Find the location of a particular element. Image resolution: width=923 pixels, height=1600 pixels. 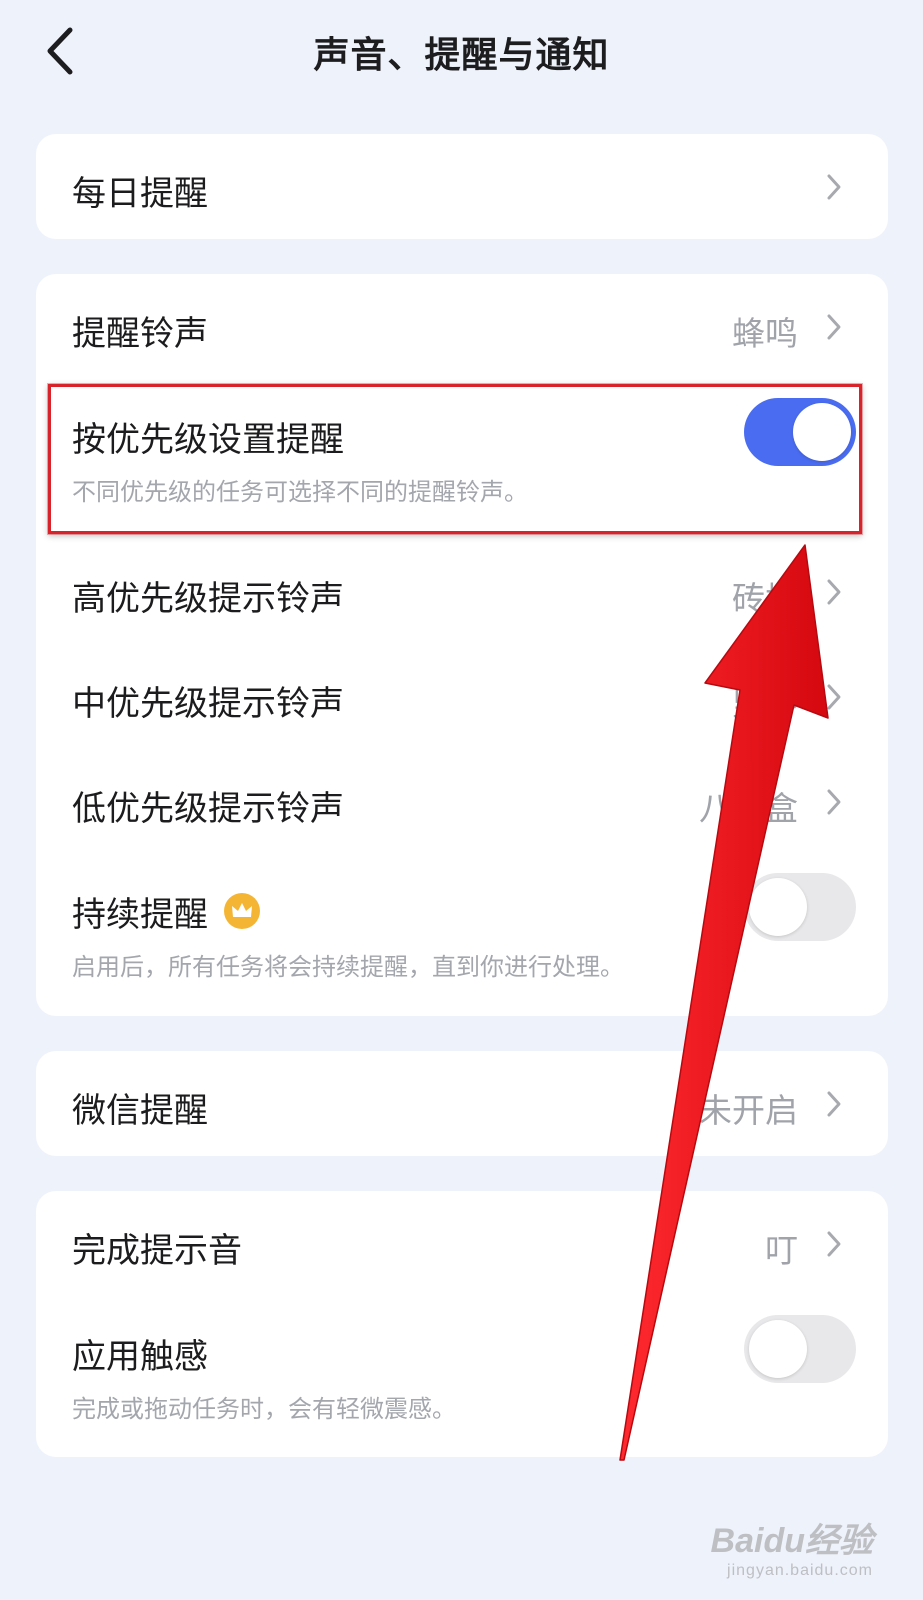

continuous-reminder-toggle is located at coordinates (800, 907).